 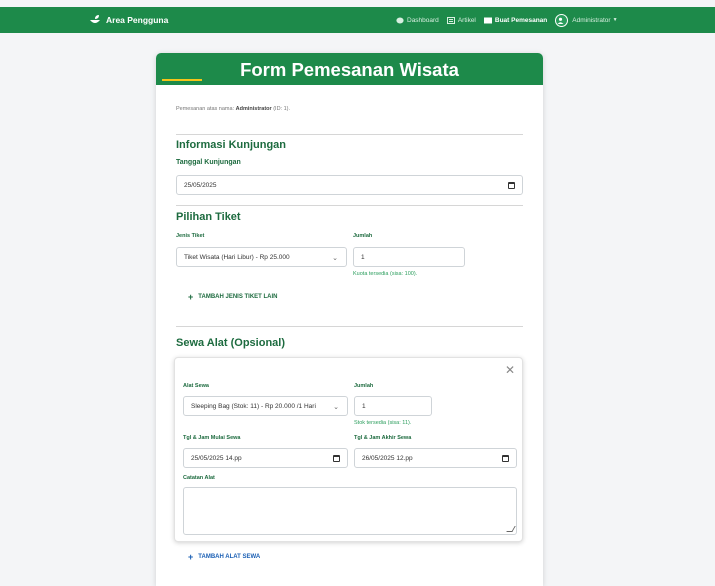 I want to click on nav-artikel: Artikel, so click(x=461, y=20).